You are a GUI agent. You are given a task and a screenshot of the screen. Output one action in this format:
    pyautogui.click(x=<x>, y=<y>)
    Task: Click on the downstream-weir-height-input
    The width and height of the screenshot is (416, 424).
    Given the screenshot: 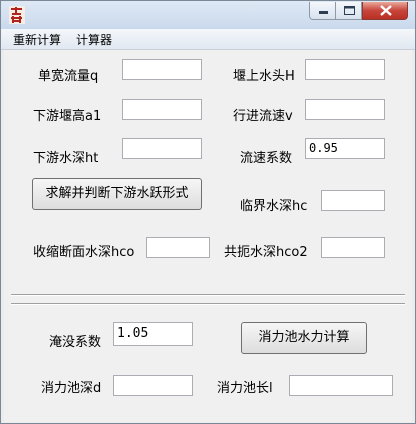 What is the action you would take?
    pyautogui.click(x=162, y=109)
    